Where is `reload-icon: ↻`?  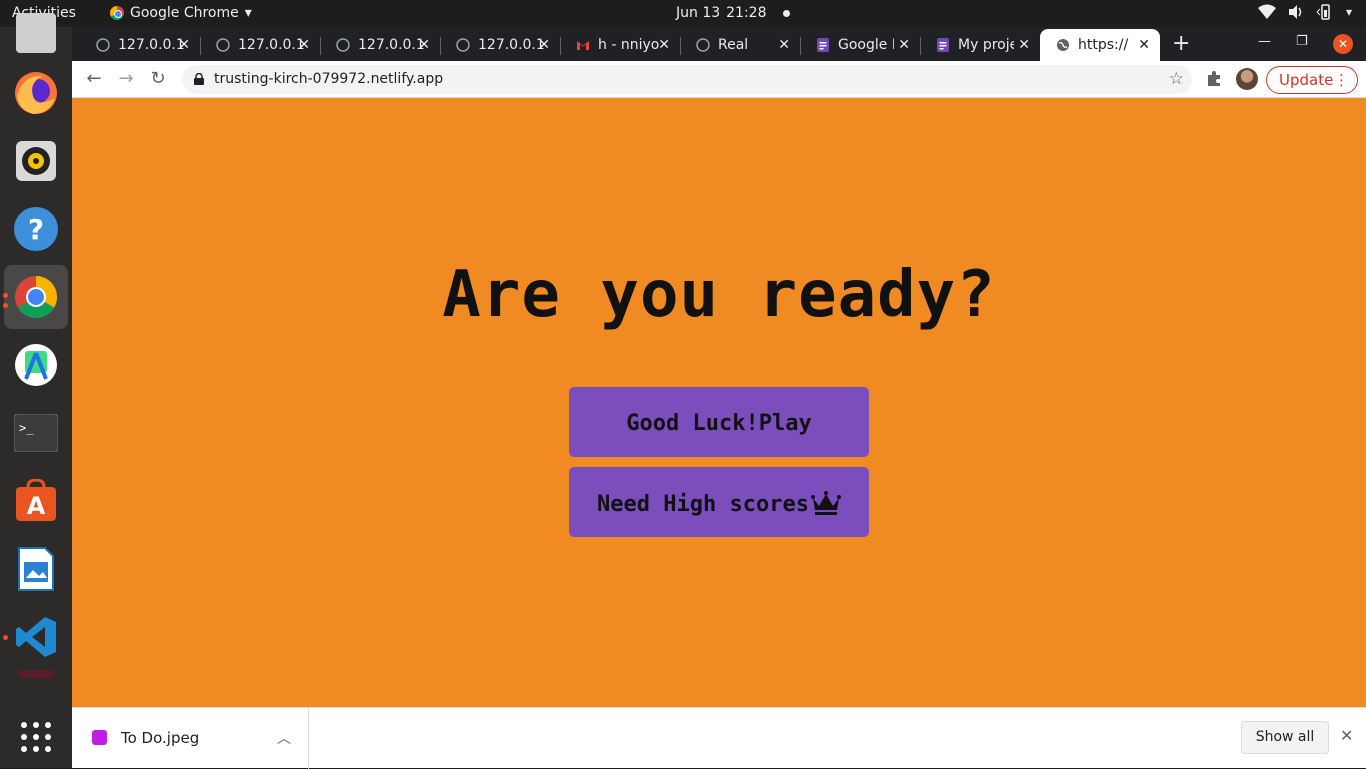 reload-icon: ↻ is located at coordinates (158, 79).